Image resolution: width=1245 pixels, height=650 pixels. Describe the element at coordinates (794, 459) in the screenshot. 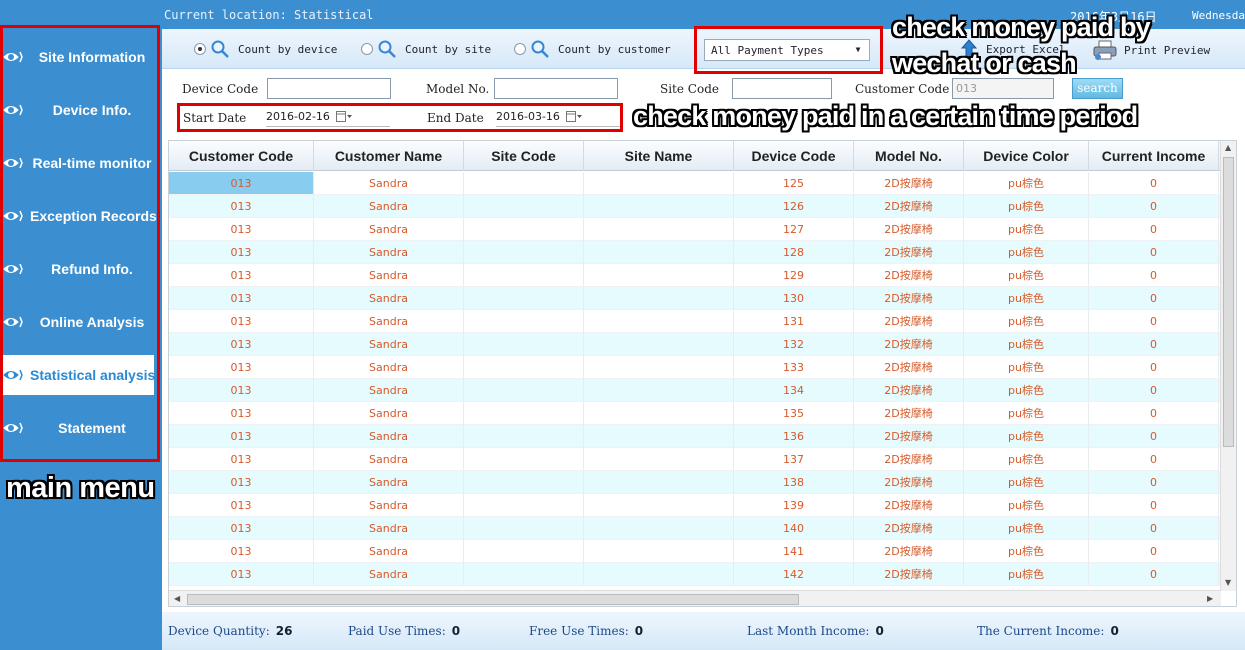

I see `table-cell: 137` at that location.